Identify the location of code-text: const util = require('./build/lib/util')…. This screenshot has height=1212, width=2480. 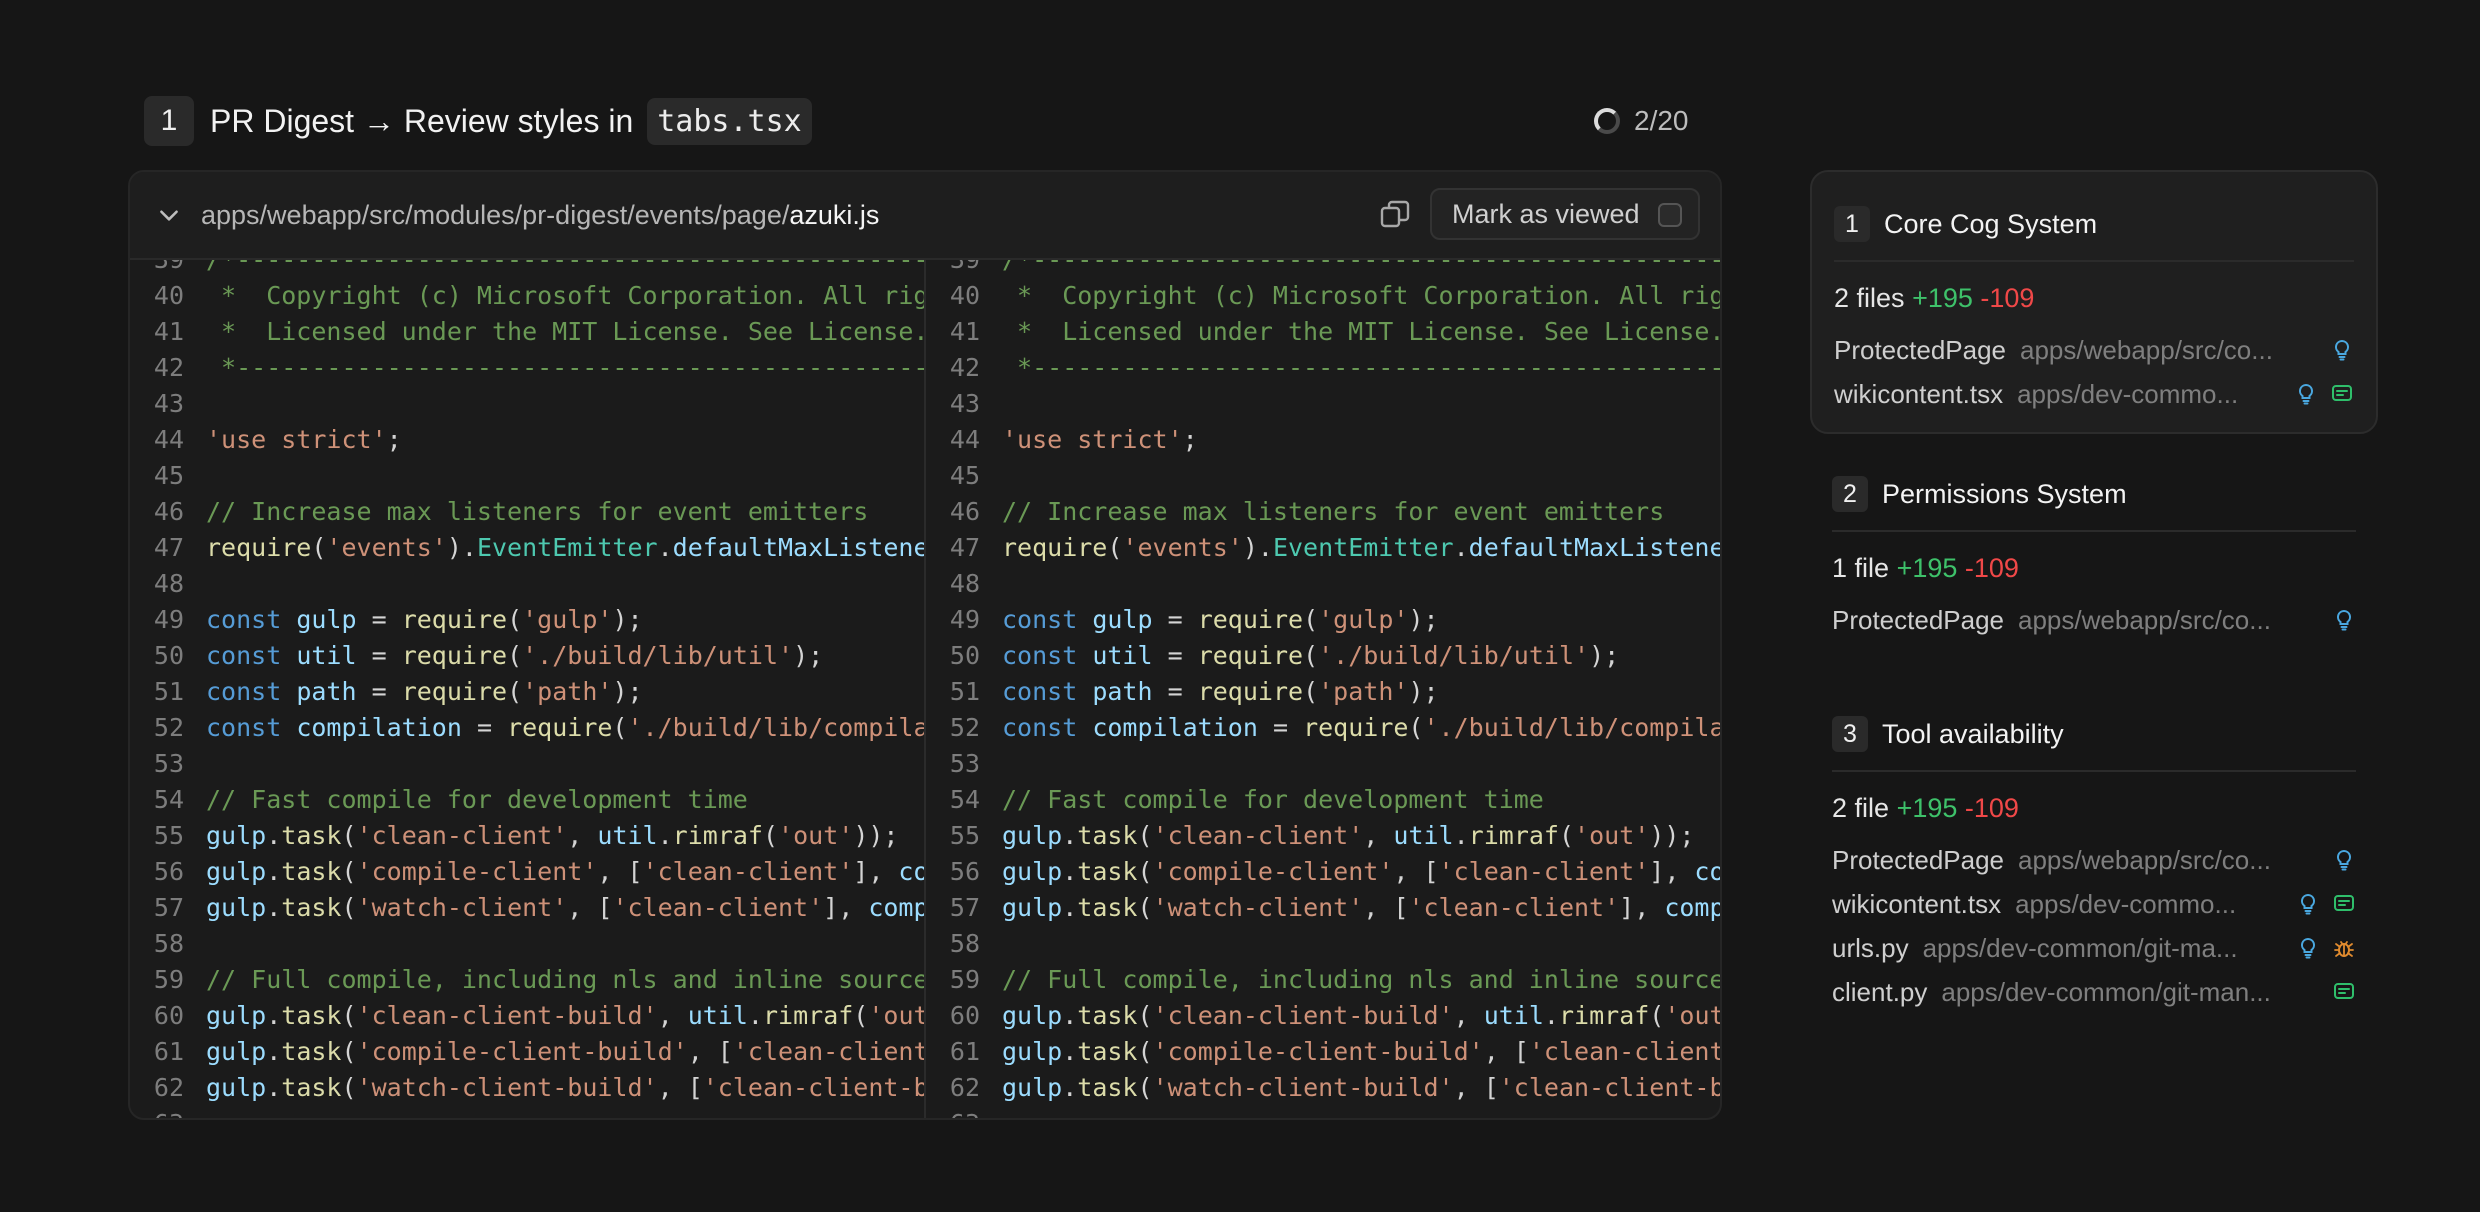
(515, 655).